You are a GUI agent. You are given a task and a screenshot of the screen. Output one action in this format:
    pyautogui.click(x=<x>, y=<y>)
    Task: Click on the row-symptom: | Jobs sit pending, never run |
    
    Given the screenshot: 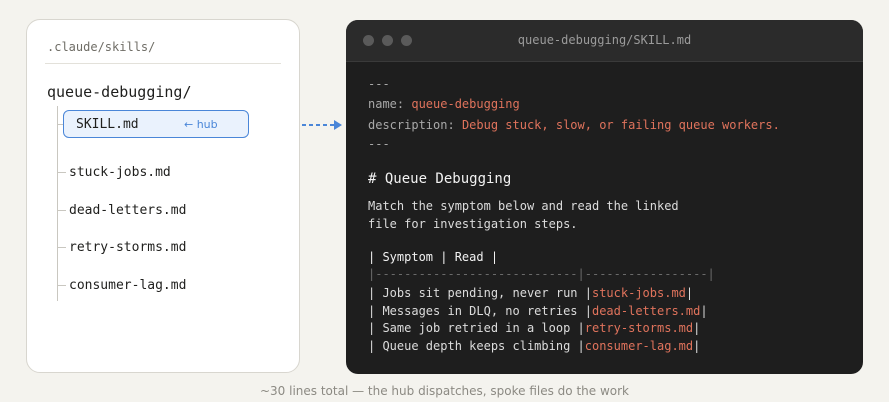 What is the action you would take?
    pyautogui.click(x=480, y=293)
    